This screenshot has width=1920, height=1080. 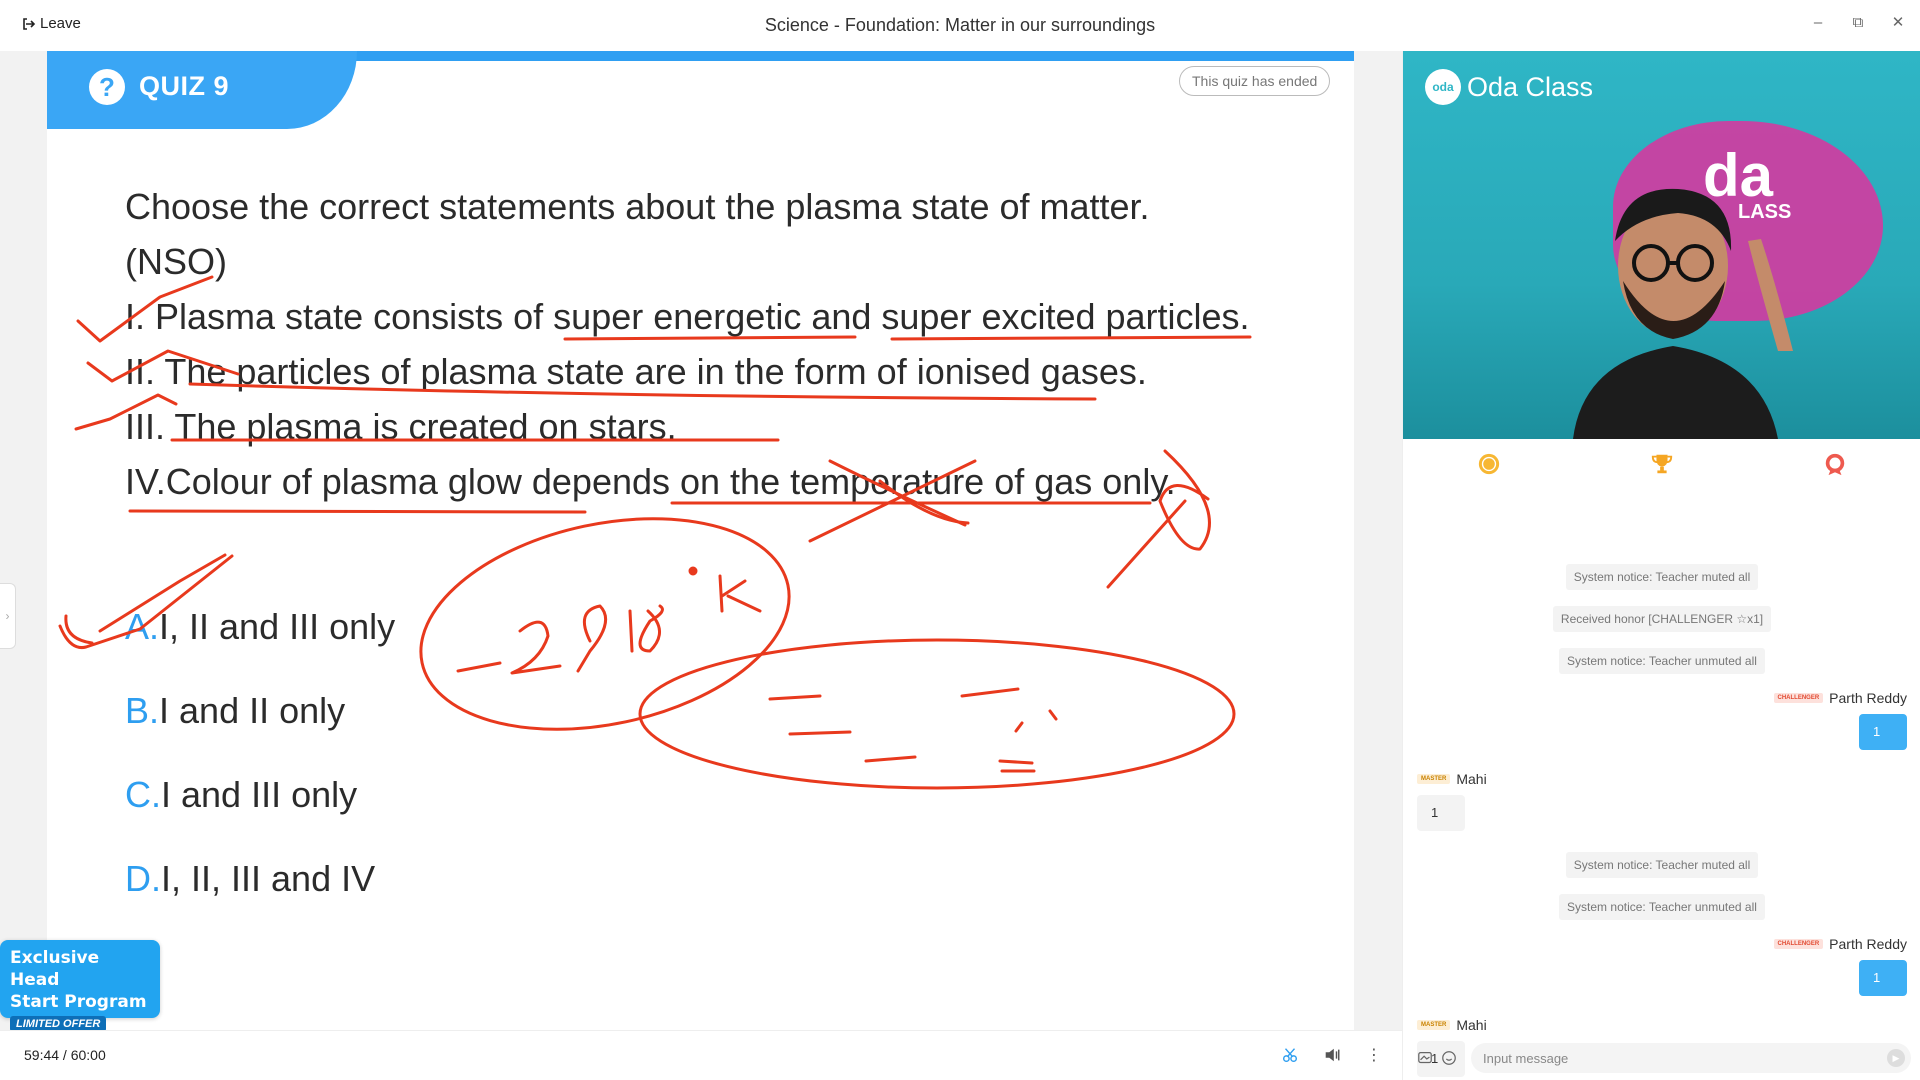 I want to click on send-icon: ▶, so click(x=1896, y=1058).